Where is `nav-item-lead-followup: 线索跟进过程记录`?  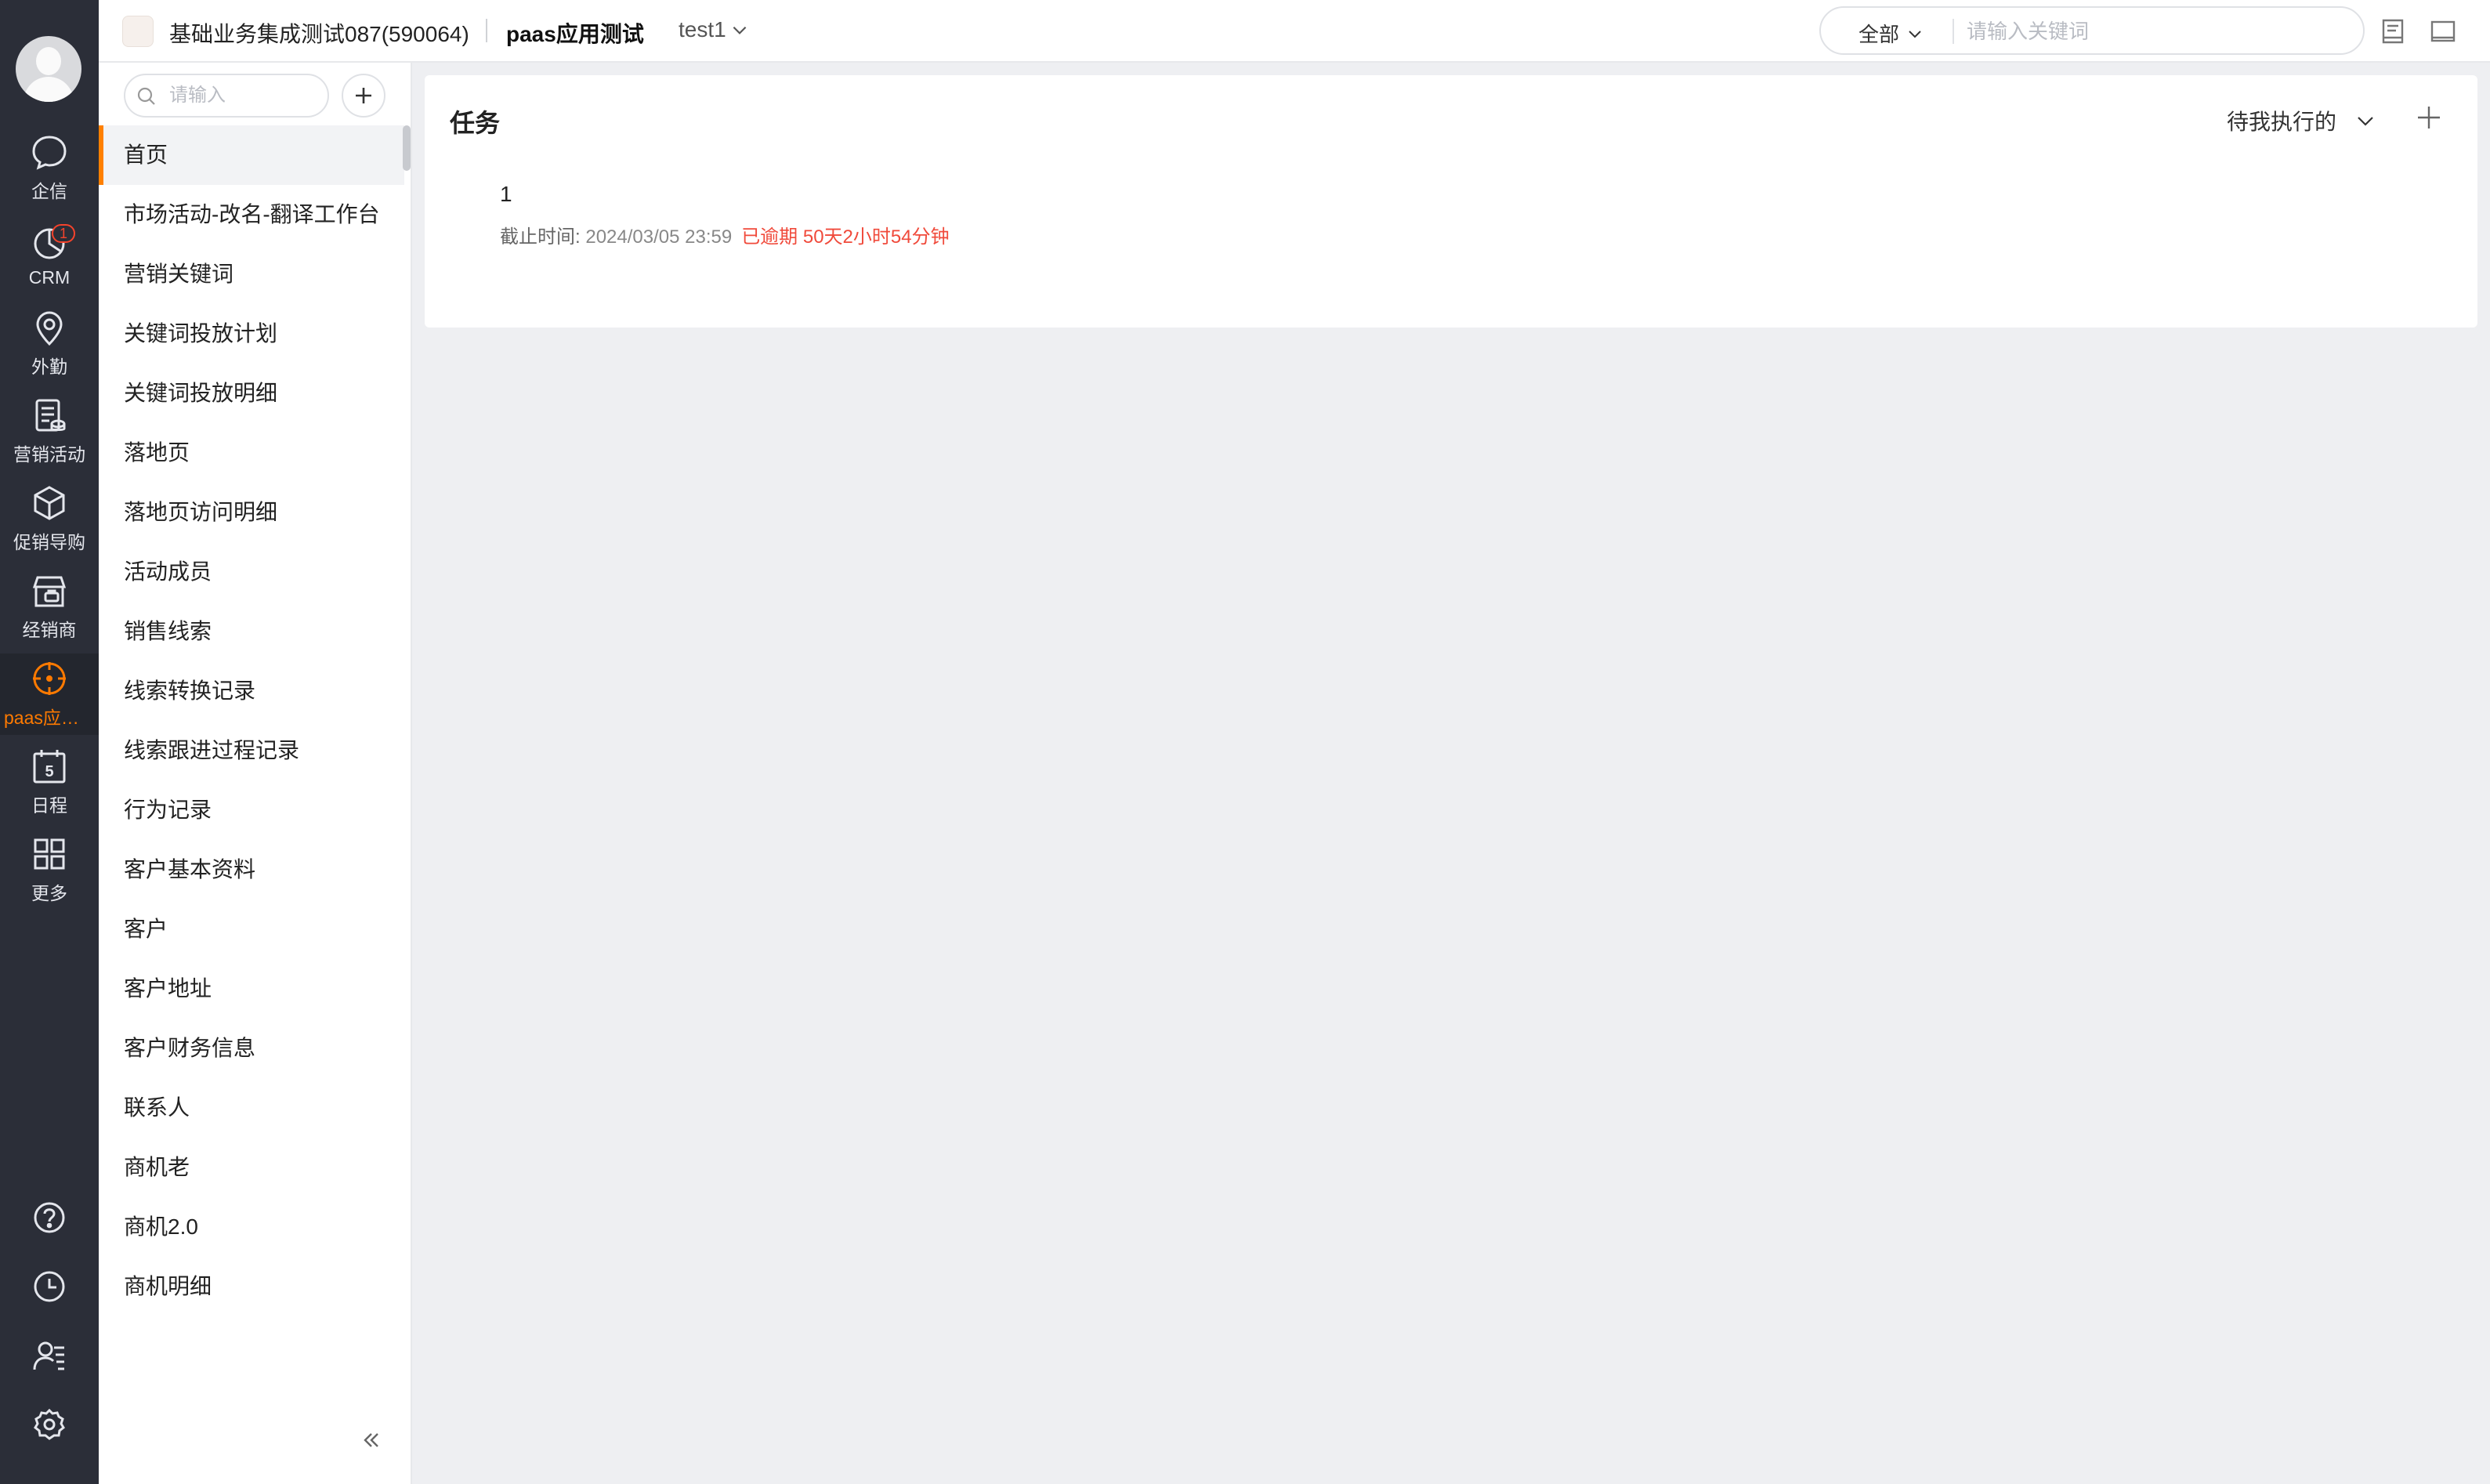
nav-item-lead-followup: 线索跟进过程记录 is located at coordinates (251, 750).